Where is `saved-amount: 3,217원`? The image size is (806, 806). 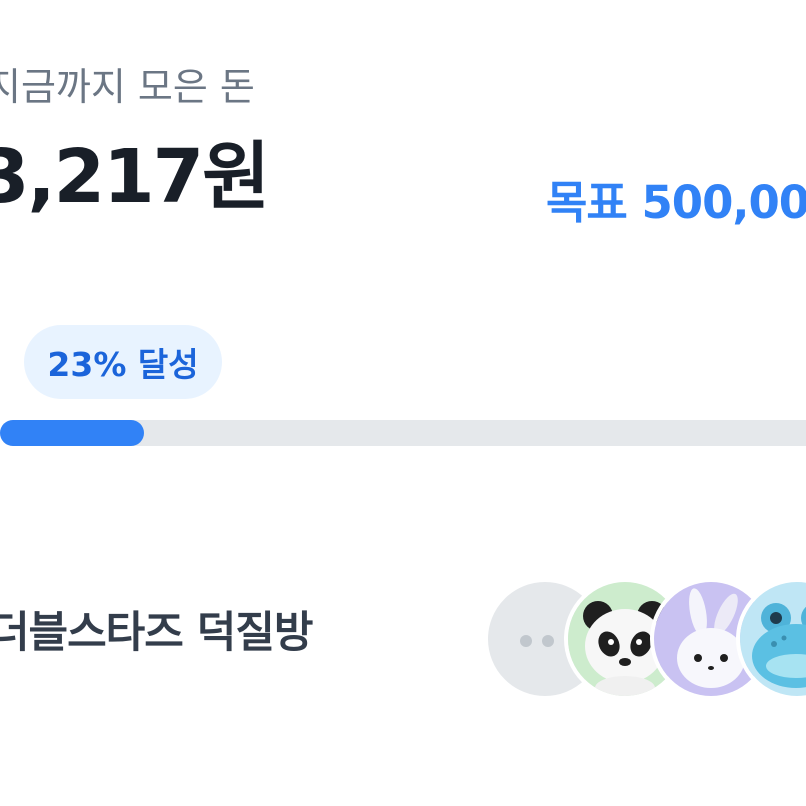
saved-amount: 3,217원 is located at coordinates (135, 177).